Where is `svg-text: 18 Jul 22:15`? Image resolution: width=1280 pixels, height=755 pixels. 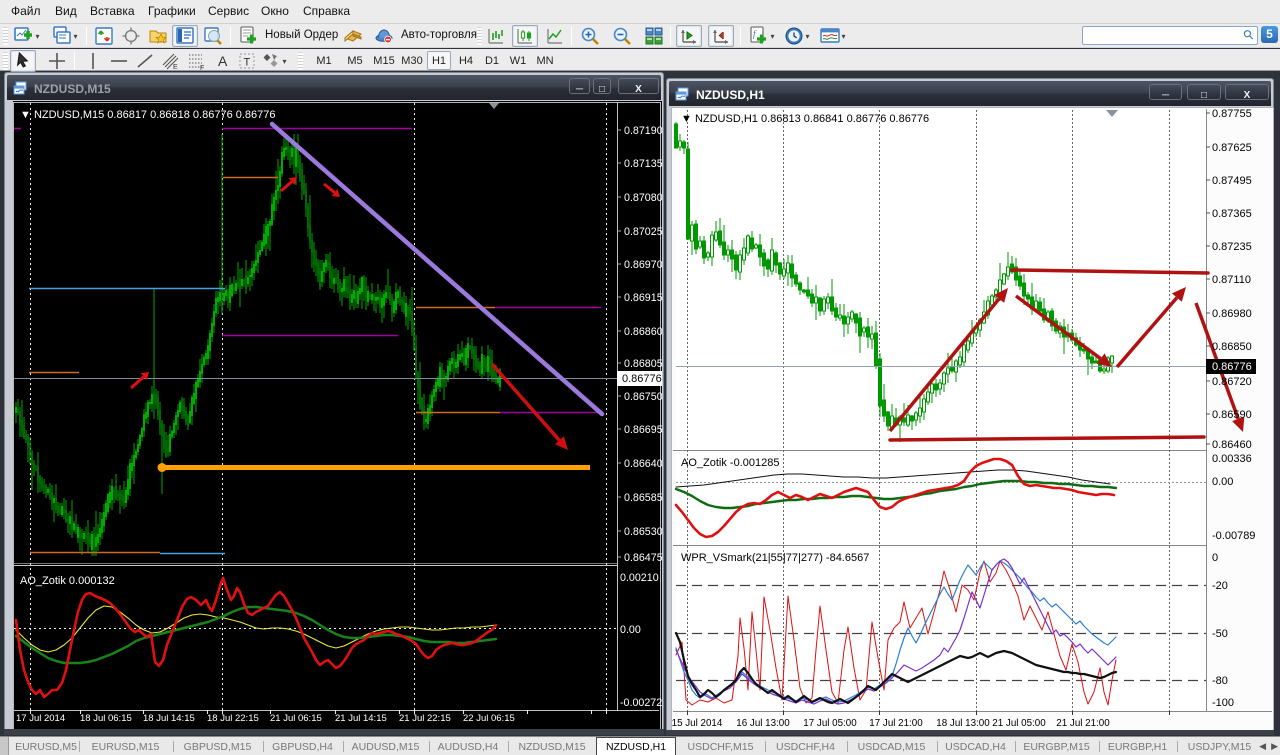 svg-text: 18 Jul 22:15 is located at coordinates (233, 718).